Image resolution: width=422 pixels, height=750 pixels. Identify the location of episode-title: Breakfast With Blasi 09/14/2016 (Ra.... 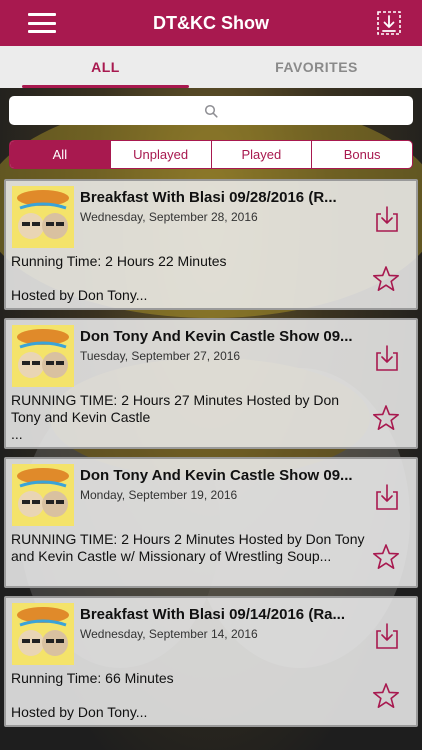
(212, 614).